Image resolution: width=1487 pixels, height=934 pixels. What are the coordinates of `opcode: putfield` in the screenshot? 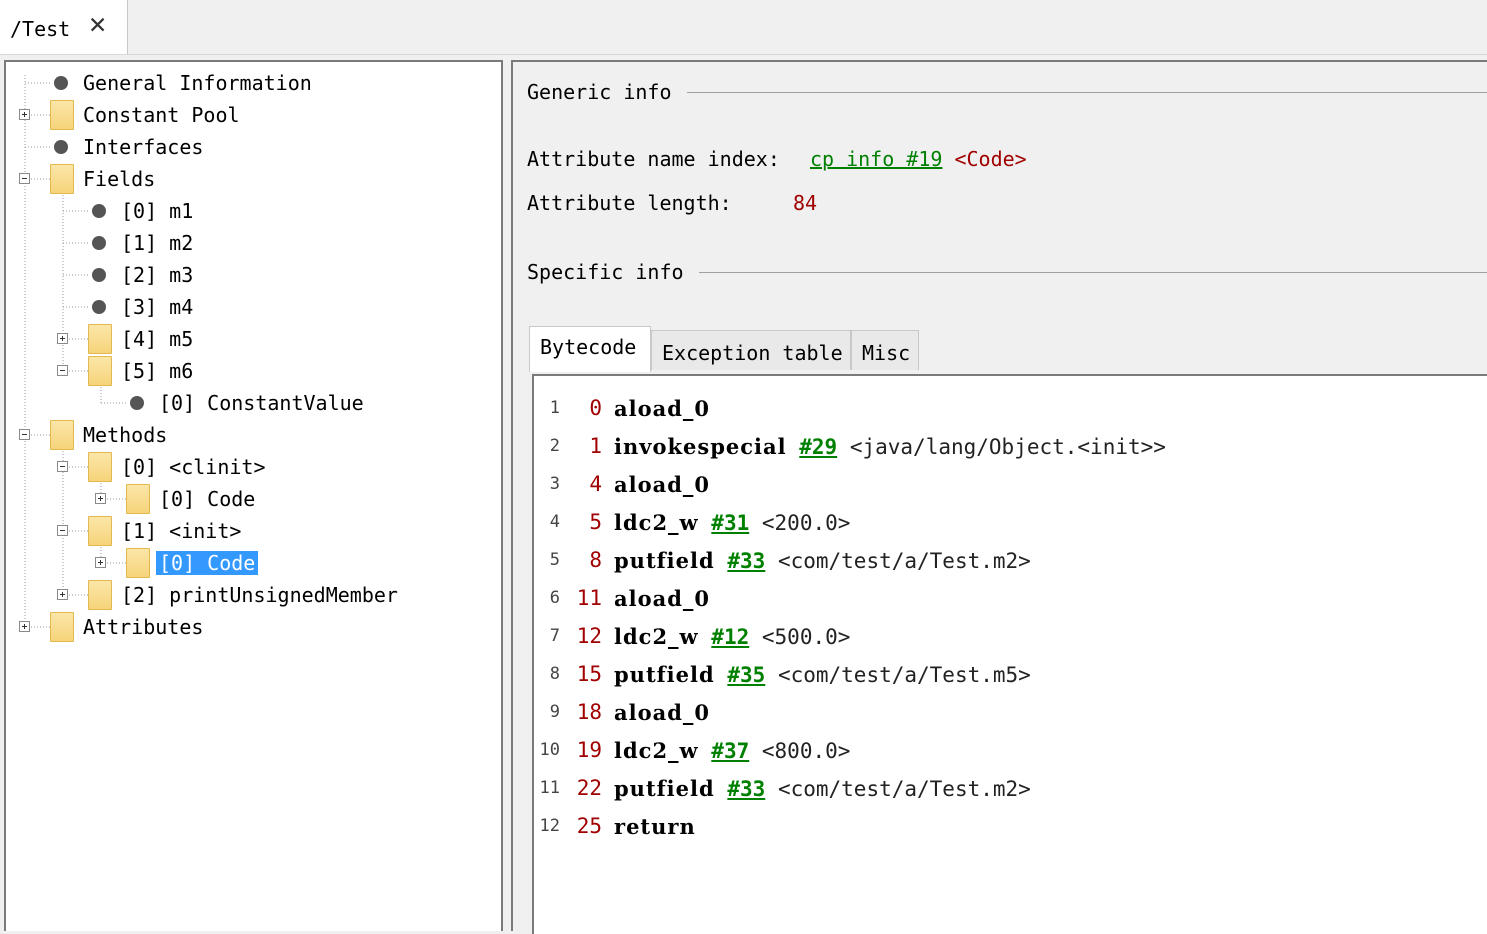 It's located at (664, 674).